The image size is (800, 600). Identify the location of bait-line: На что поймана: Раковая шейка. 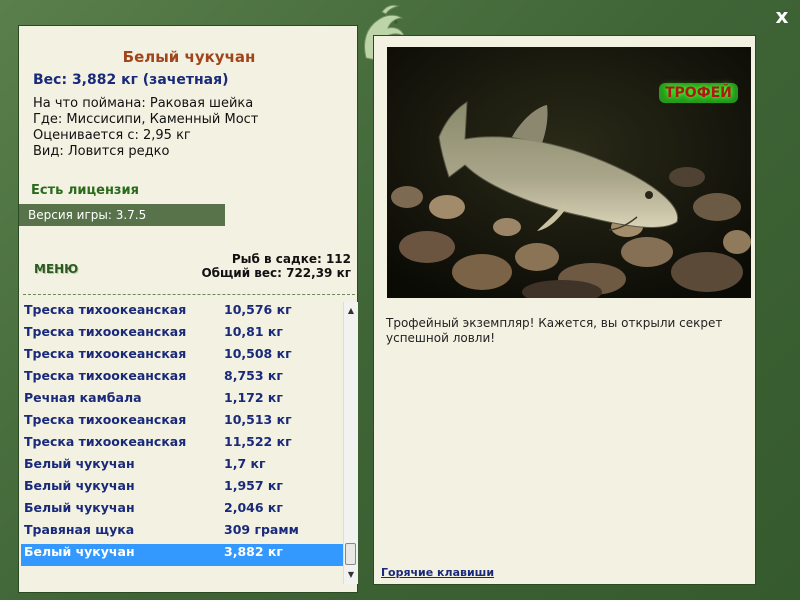
(143, 103).